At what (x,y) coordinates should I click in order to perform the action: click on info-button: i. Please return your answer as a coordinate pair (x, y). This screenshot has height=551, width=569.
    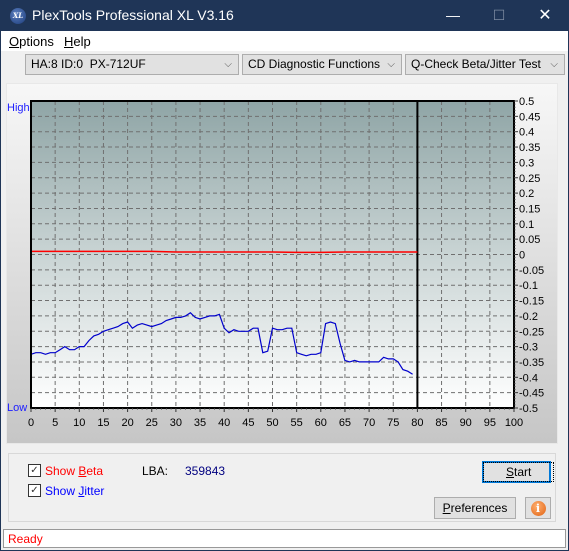
    Looking at the image, I should click on (538, 508).